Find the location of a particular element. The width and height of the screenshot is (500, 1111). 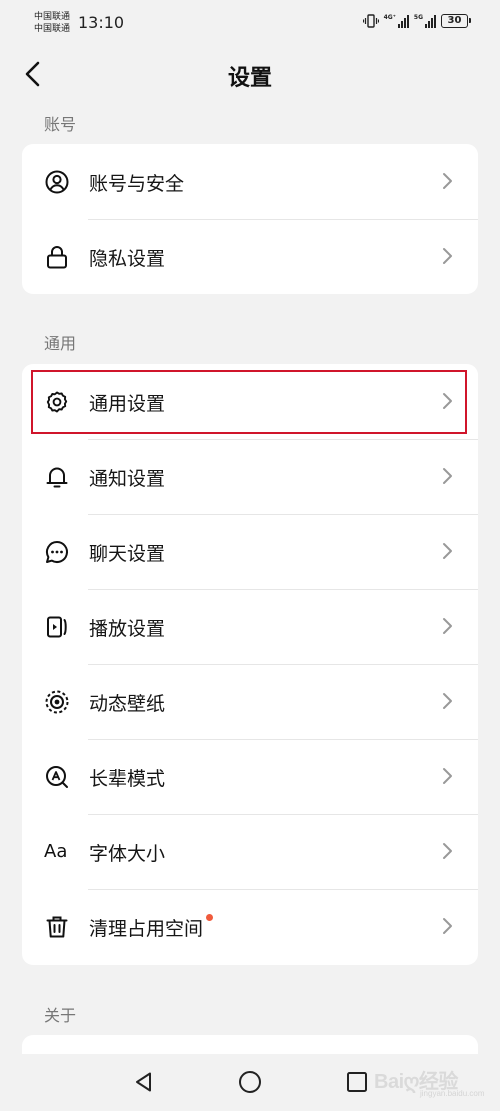

settings-item-privacy: 隐私设置 is located at coordinates (250, 256).